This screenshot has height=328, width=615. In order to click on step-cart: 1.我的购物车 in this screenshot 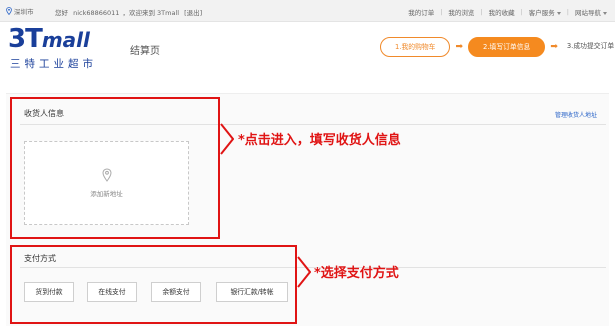, I will do `click(415, 47)`.